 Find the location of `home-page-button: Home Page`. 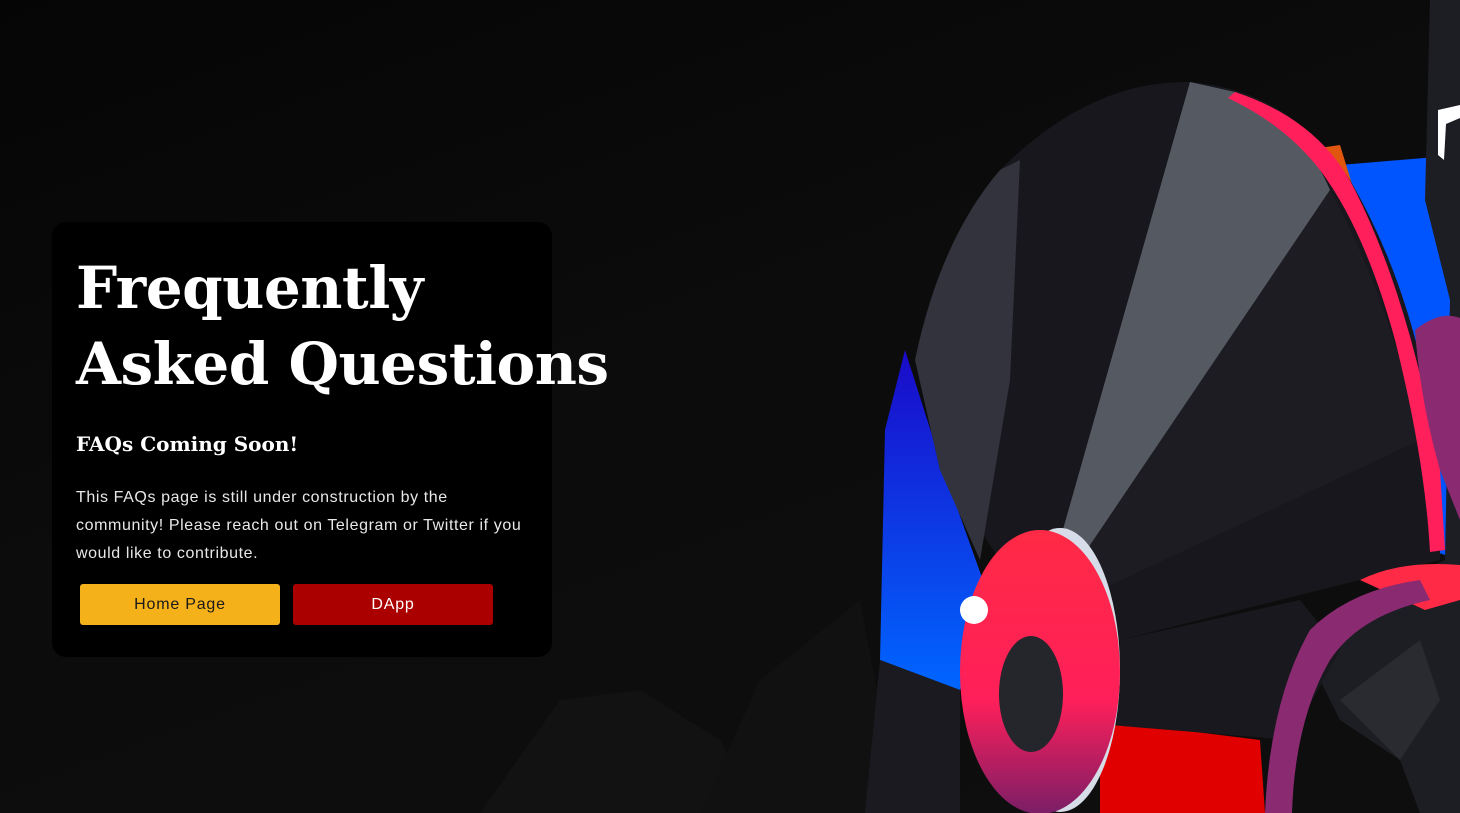

home-page-button: Home Page is located at coordinates (180, 604).